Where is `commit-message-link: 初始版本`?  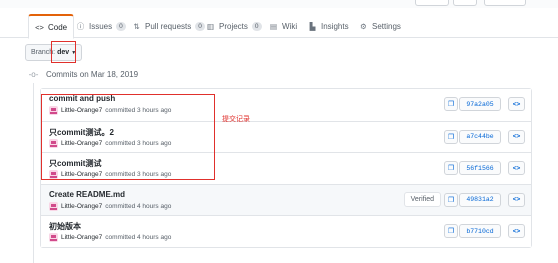
commit-message-link: 初始版本 is located at coordinates (65, 226).